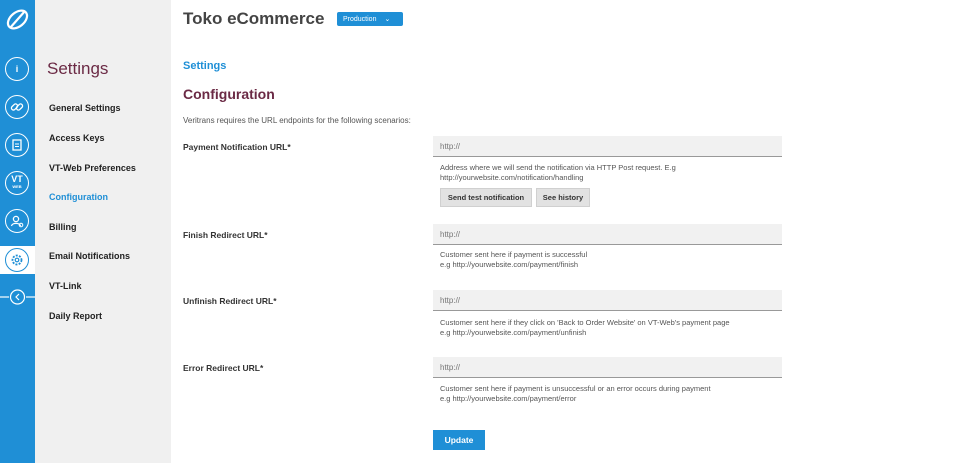  I want to click on icon-rail: i VT WEB, so click(17, 231).